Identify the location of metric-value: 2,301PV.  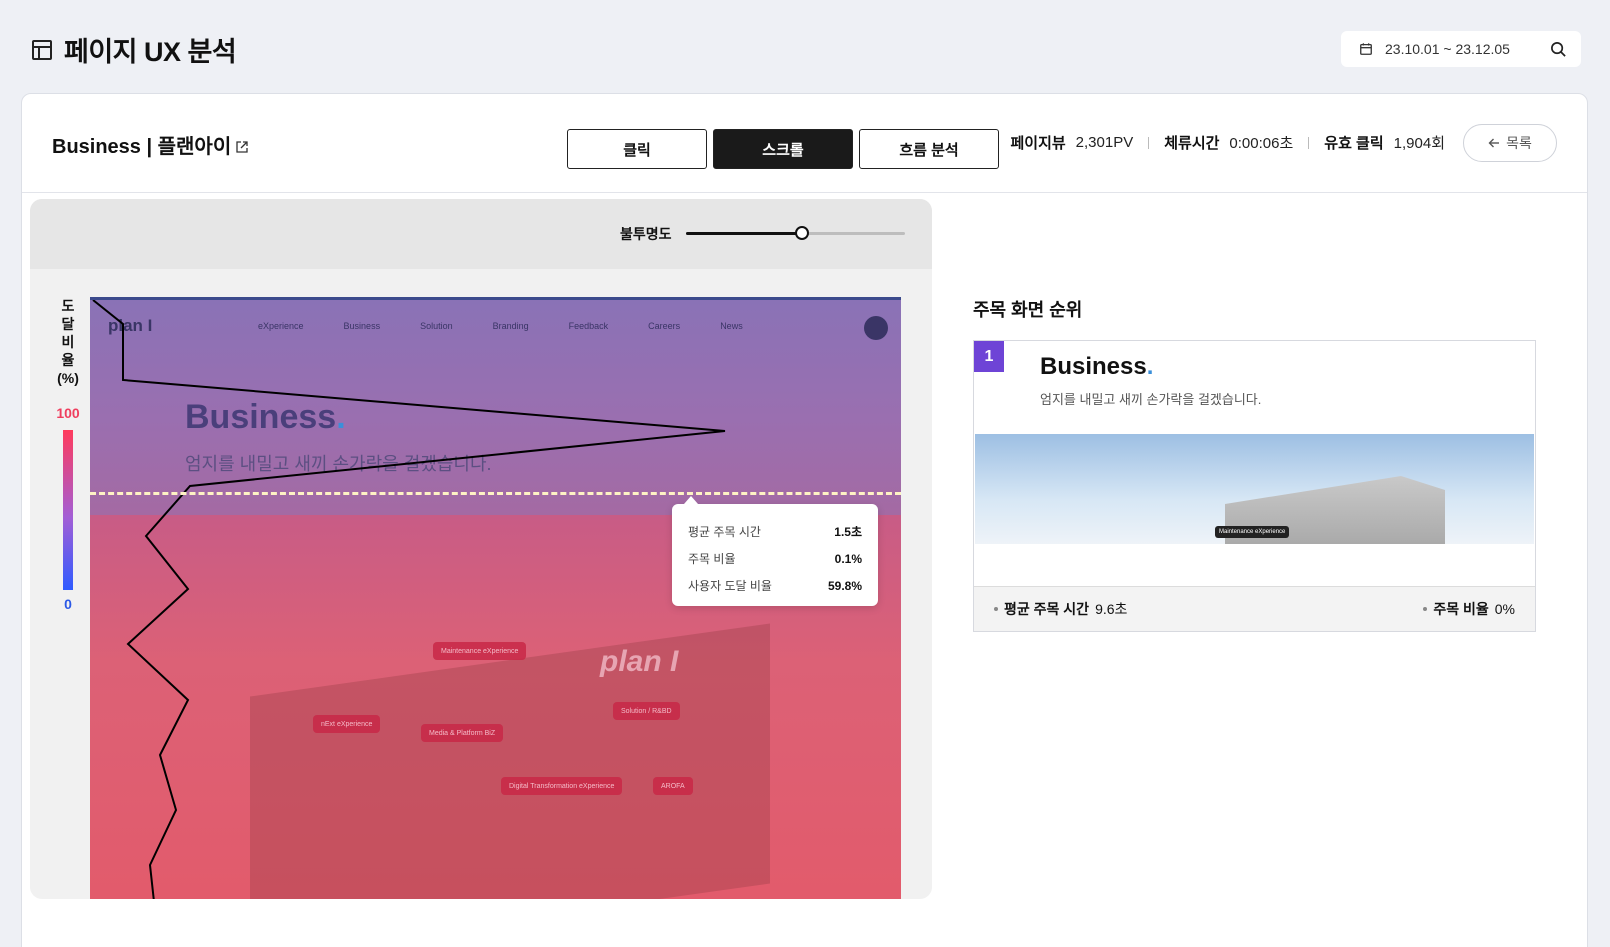
(1104, 142).